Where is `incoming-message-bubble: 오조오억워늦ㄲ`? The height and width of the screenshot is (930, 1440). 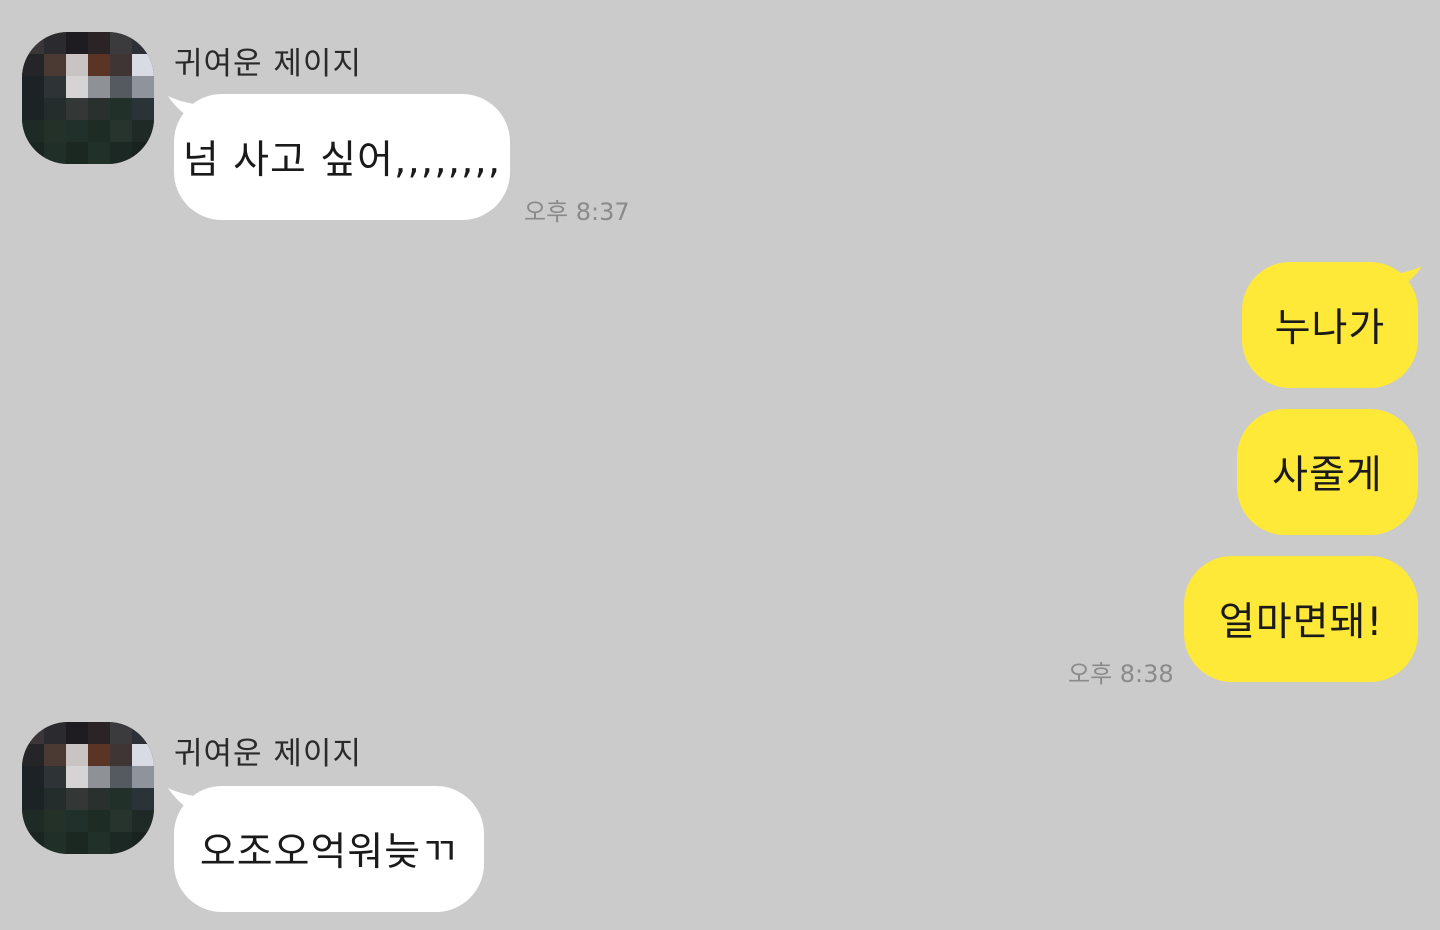
incoming-message-bubble: 오조오억워늦ㄲ is located at coordinates (329, 849).